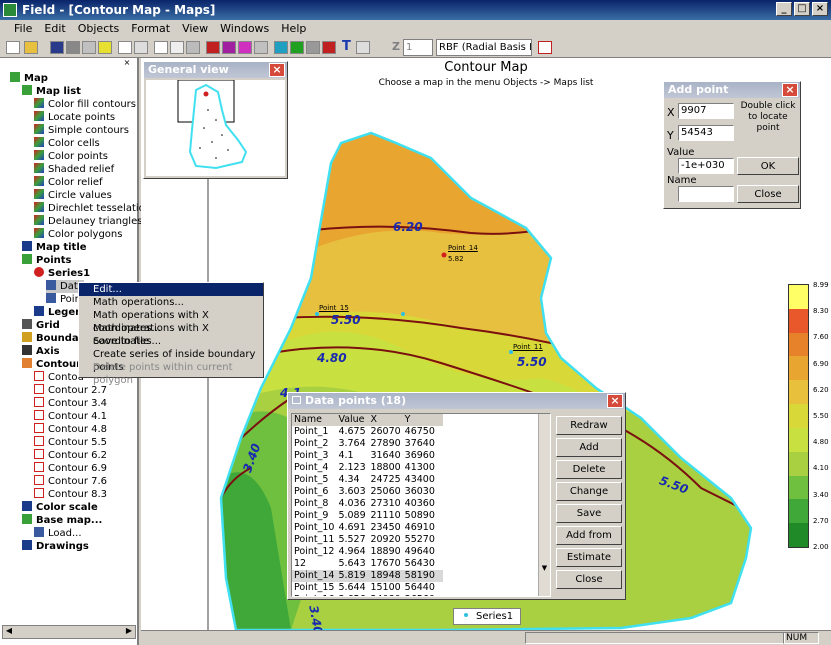 The height and width of the screenshot is (645, 831). Describe the element at coordinates (229, 47) in the screenshot. I see `contour-icon` at that location.